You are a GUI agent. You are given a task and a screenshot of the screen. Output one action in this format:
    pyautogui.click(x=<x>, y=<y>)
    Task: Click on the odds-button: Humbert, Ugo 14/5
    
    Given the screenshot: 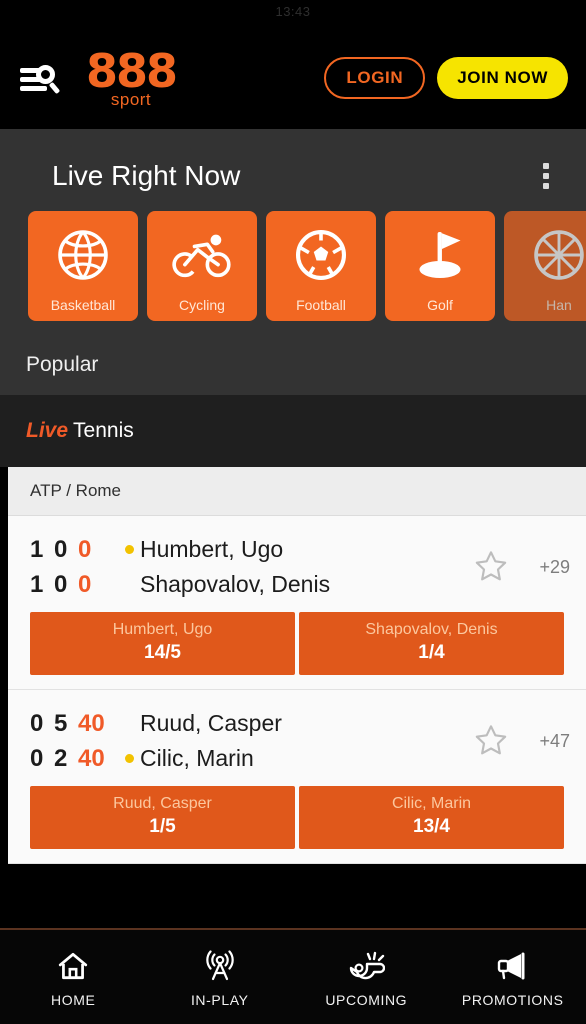 What is the action you would take?
    pyautogui.click(x=162, y=643)
    